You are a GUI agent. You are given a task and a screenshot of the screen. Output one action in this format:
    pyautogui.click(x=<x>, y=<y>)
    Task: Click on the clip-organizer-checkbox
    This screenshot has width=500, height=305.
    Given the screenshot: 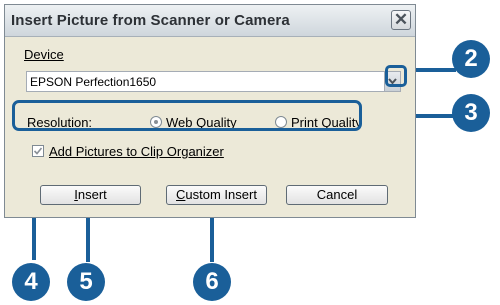 What is the action you would take?
    pyautogui.click(x=38, y=151)
    